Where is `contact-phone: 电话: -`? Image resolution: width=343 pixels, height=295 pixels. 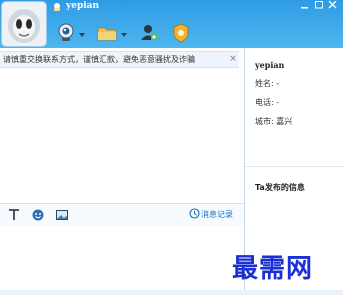 contact-phone: 电话: - is located at coordinates (267, 102).